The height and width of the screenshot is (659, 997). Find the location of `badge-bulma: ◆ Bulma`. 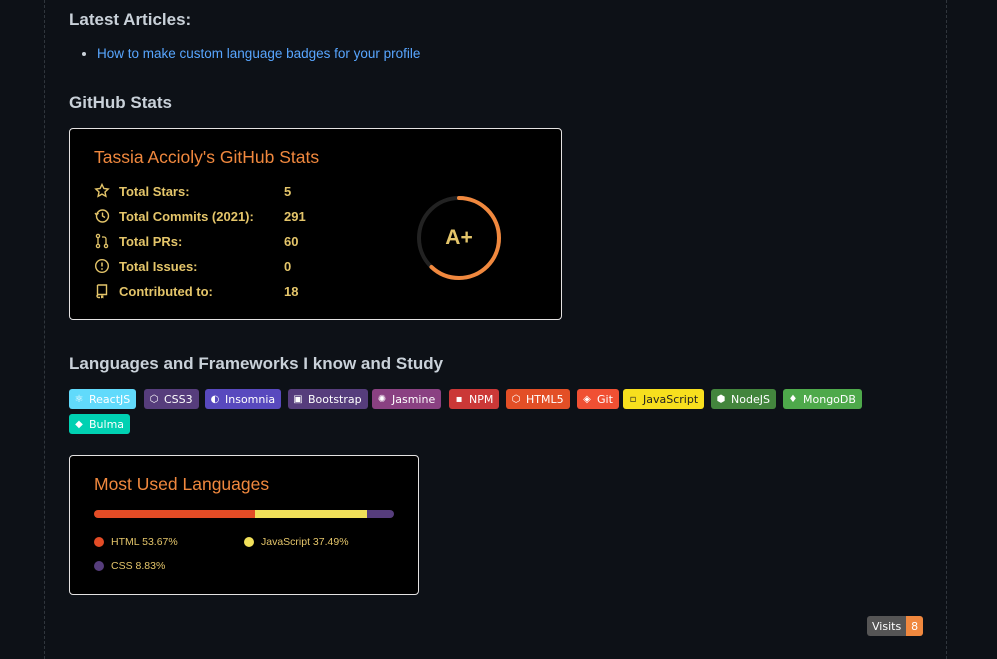

badge-bulma: ◆ Bulma is located at coordinates (100, 424).